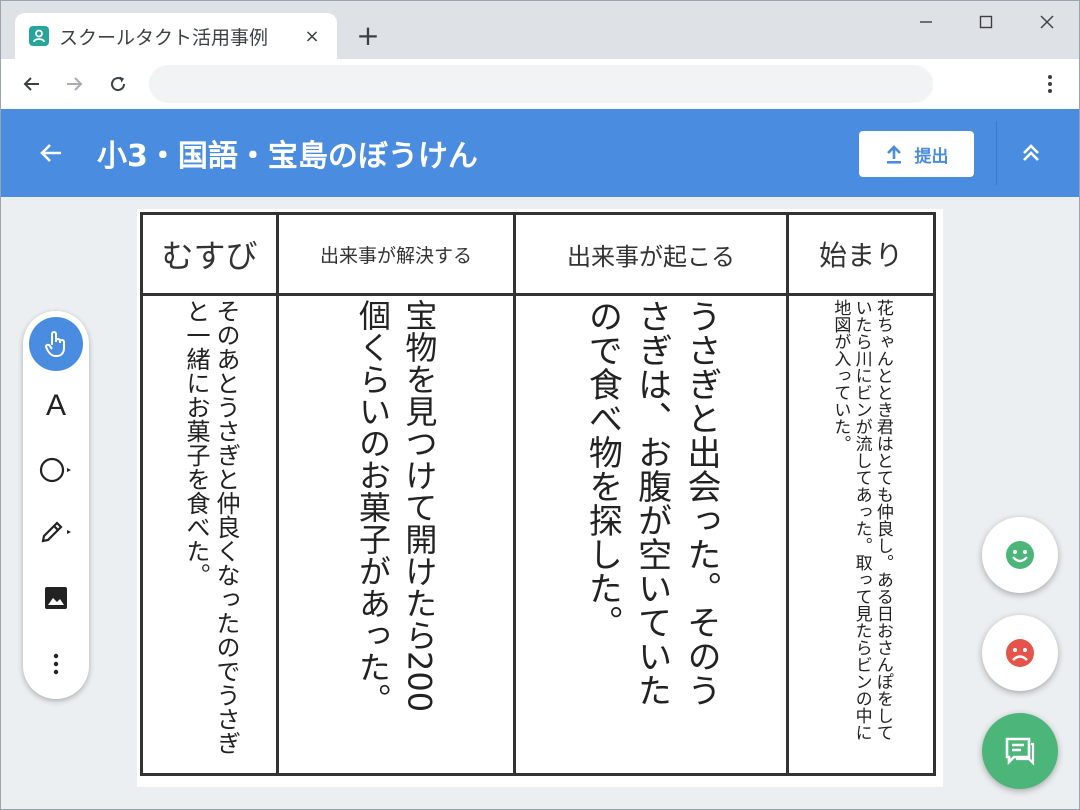 The image size is (1080, 810). I want to click on browser-reload-icon, so click(118, 84).